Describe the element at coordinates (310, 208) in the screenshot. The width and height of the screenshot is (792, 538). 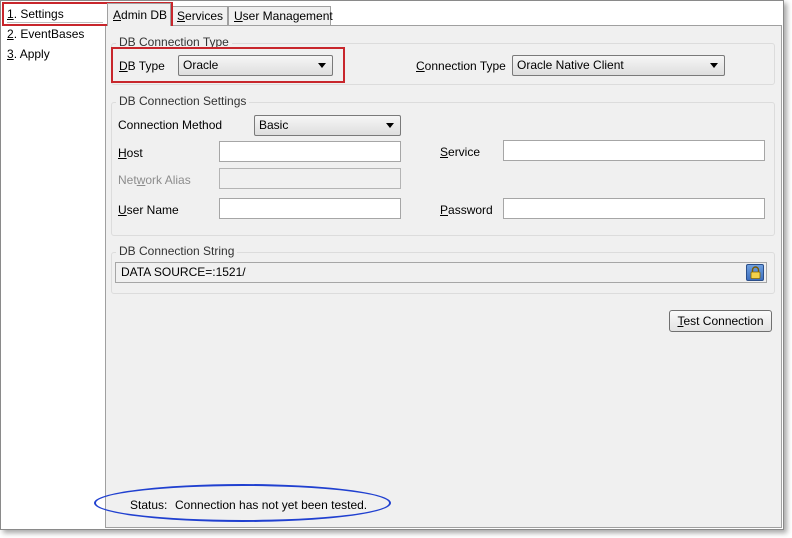
I see `user-name-input` at that location.